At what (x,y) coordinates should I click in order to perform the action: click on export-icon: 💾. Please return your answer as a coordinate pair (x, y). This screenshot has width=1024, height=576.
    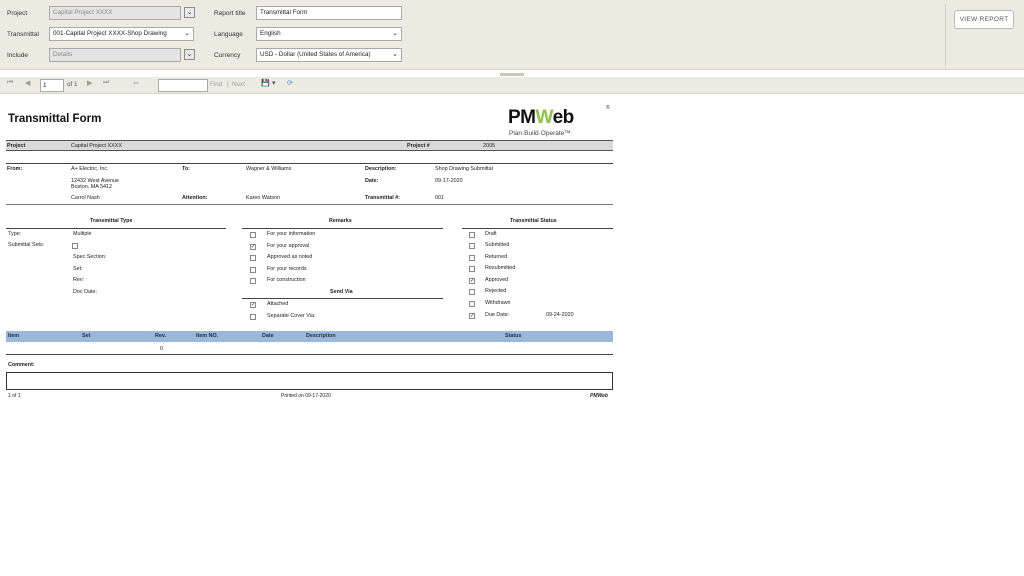
    Looking at the image, I should click on (265, 83).